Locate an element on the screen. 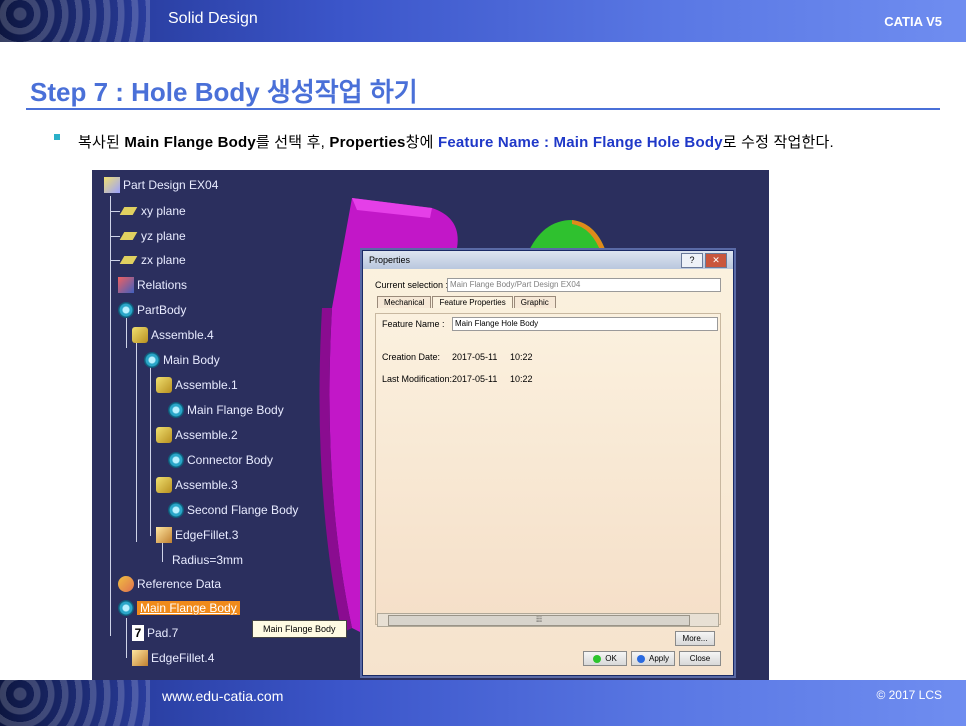 The width and height of the screenshot is (966, 726). tree-label: zx plane is located at coordinates (163, 260).